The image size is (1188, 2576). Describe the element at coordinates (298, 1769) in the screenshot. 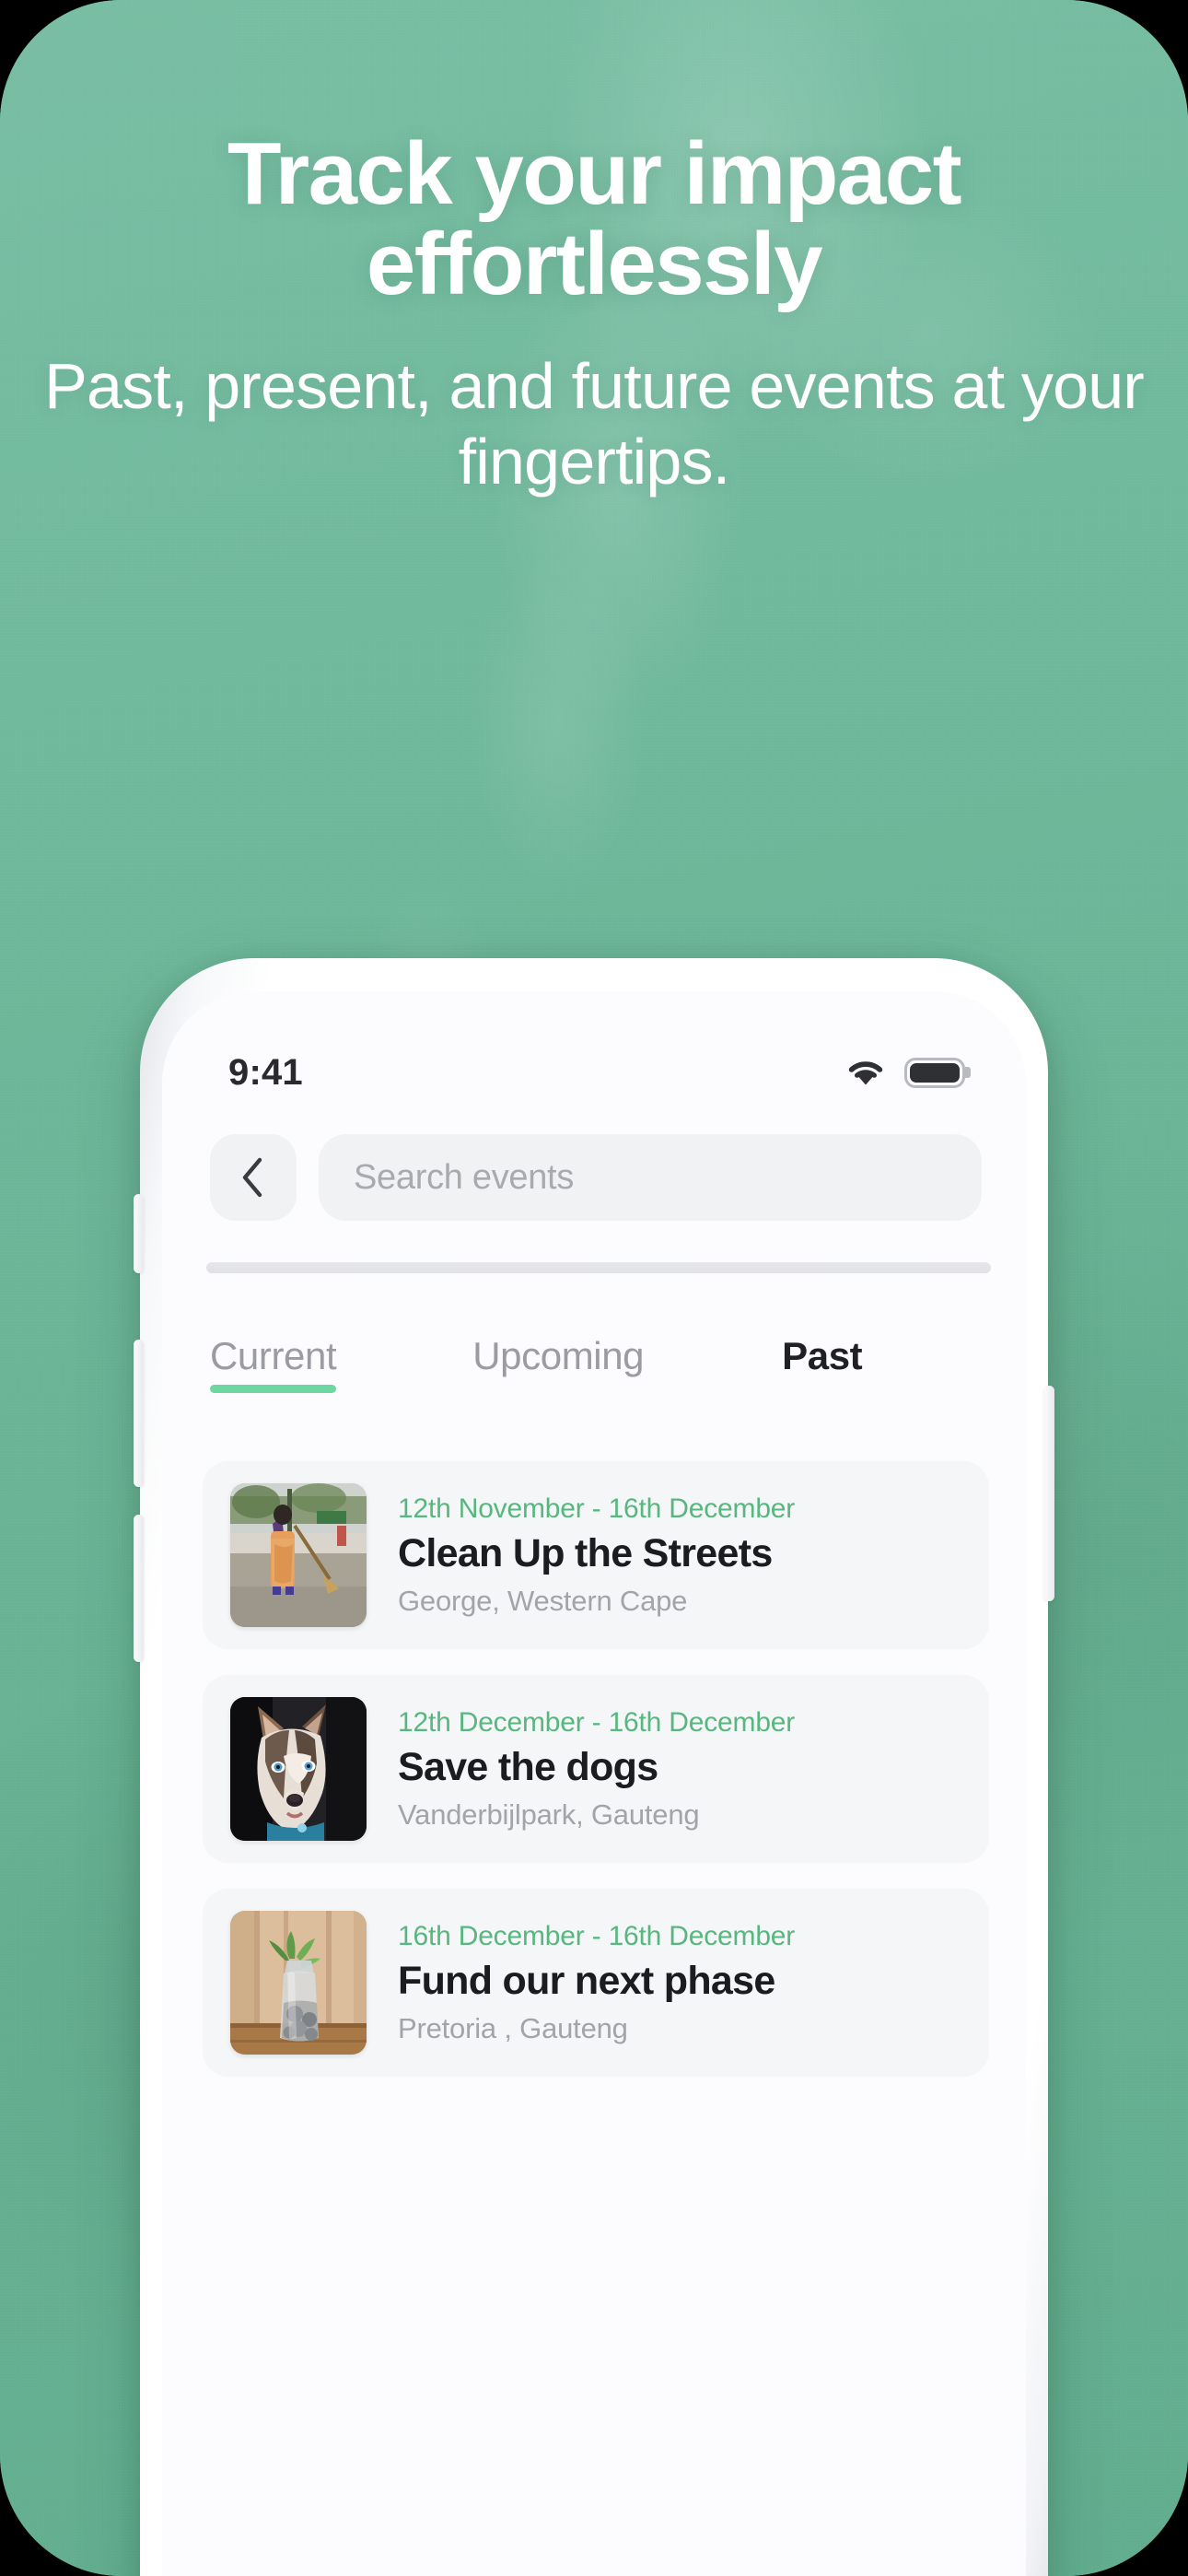

I see `event-thumbnail-husky-dog` at that location.